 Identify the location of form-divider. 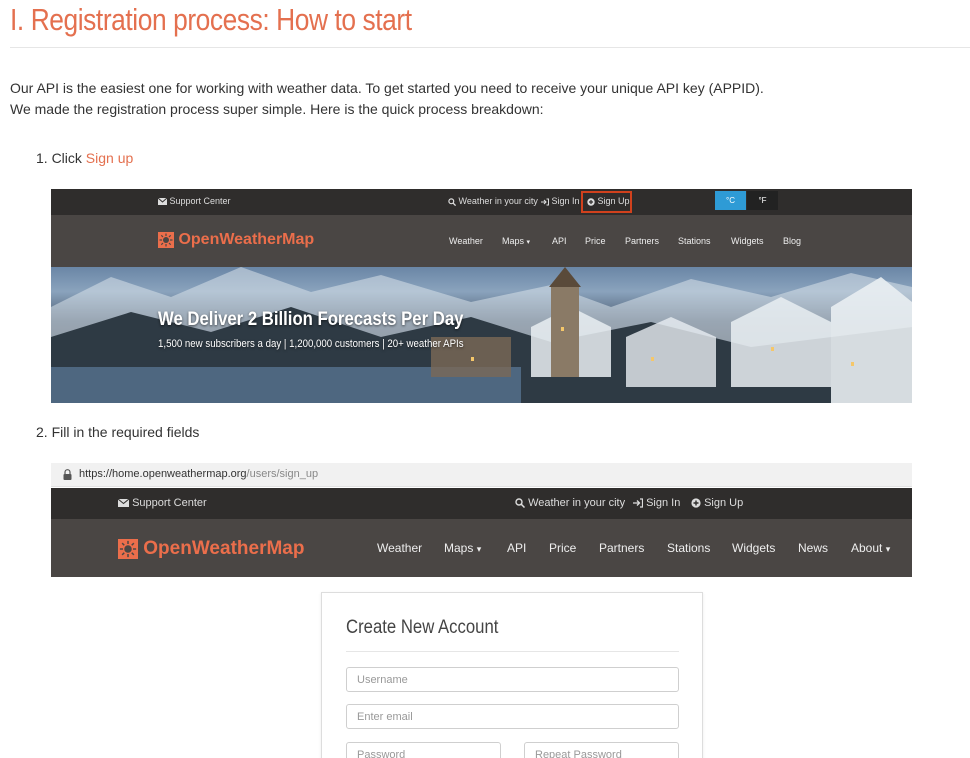
(512, 651).